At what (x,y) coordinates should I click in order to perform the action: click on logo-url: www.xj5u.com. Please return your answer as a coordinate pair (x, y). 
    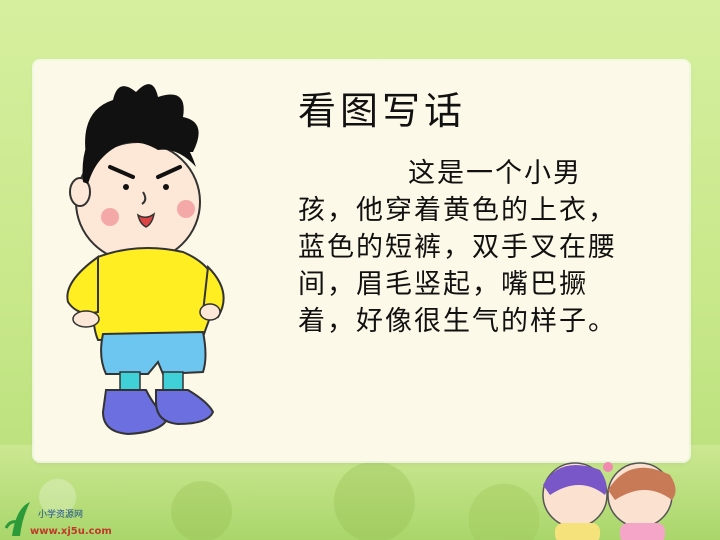
    Looking at the image, I should click on (71, 531).